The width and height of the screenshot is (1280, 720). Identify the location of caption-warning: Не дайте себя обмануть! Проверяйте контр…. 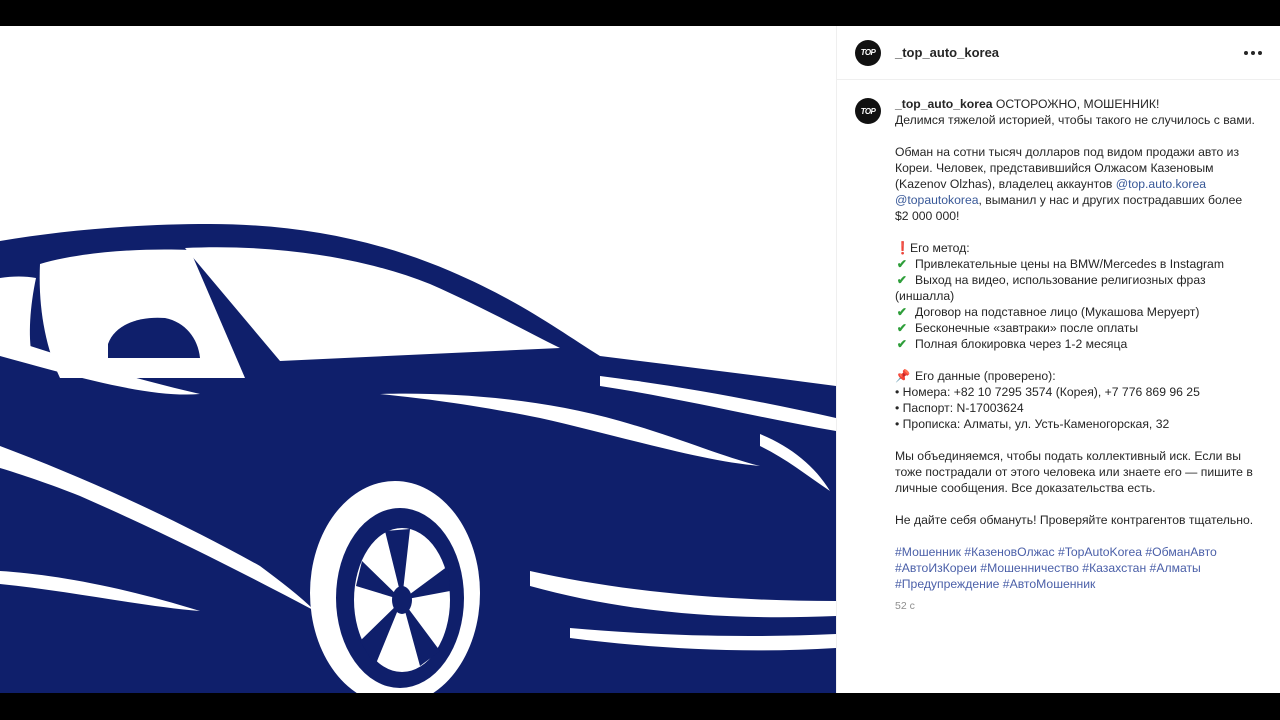
(1074, 520).